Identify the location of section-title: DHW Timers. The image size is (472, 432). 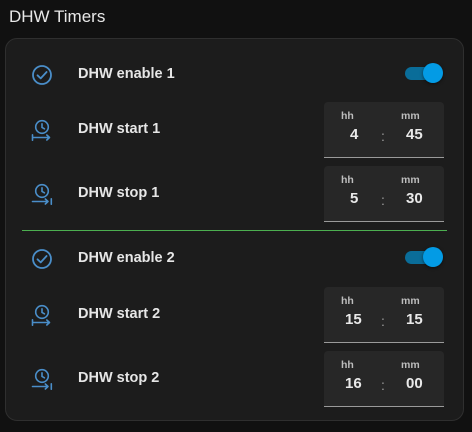
(57, 16).